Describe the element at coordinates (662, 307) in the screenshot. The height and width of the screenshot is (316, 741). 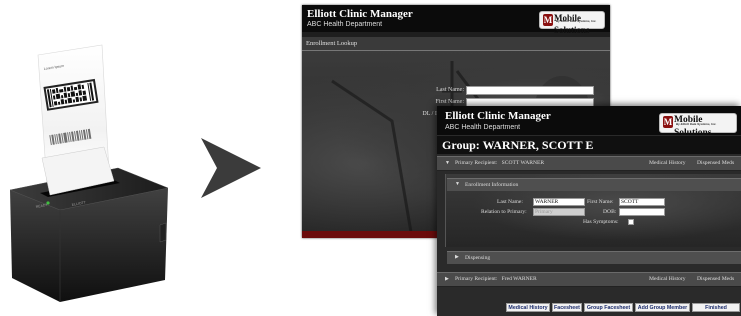
I see `add-group-member-button: Add Group Member` at that location.